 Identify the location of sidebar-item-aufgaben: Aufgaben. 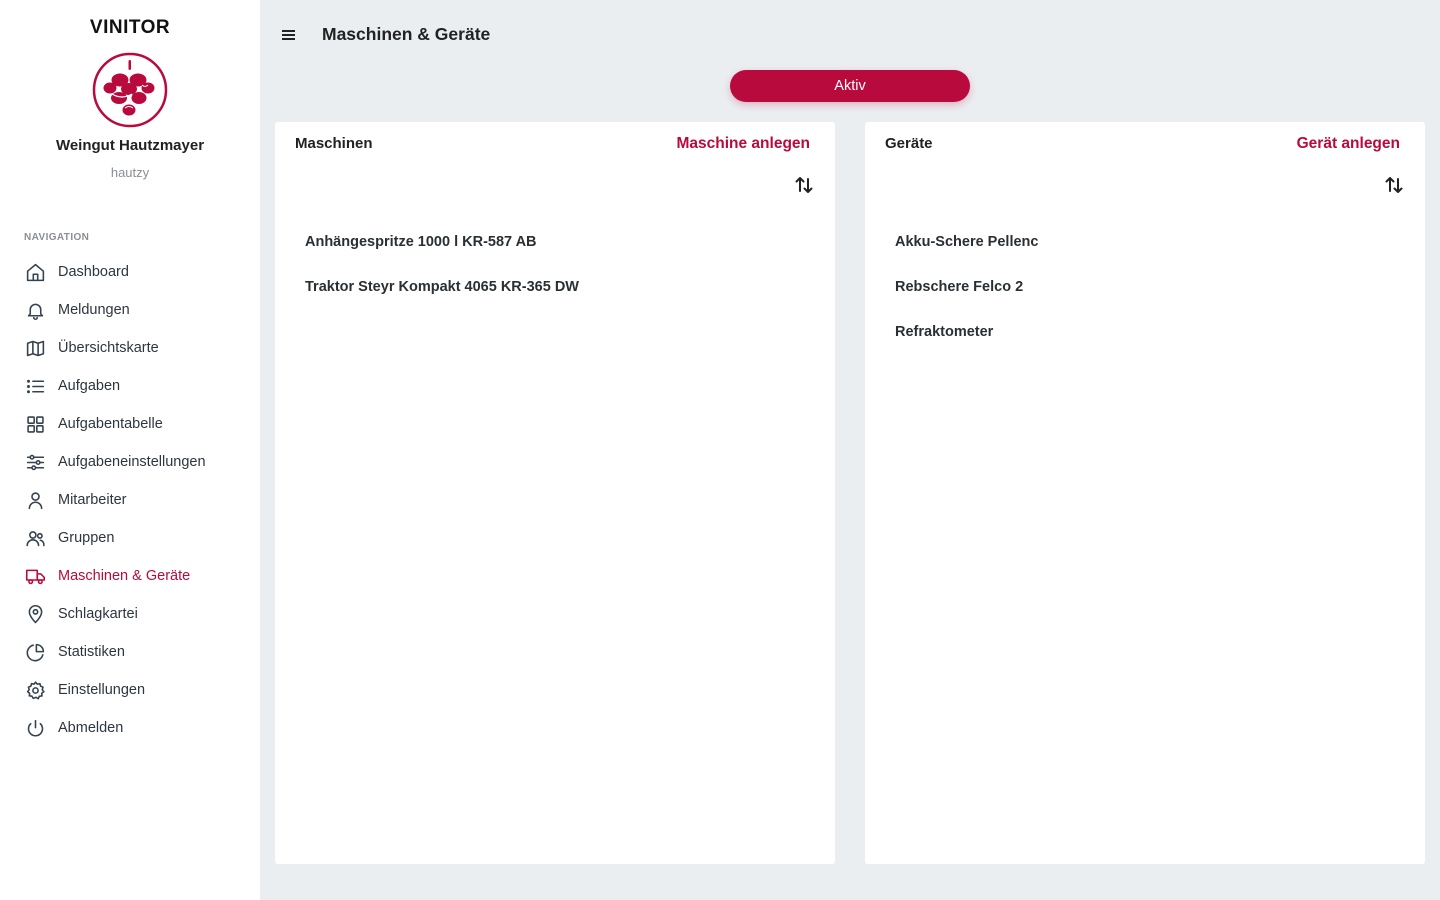
(130, 386).